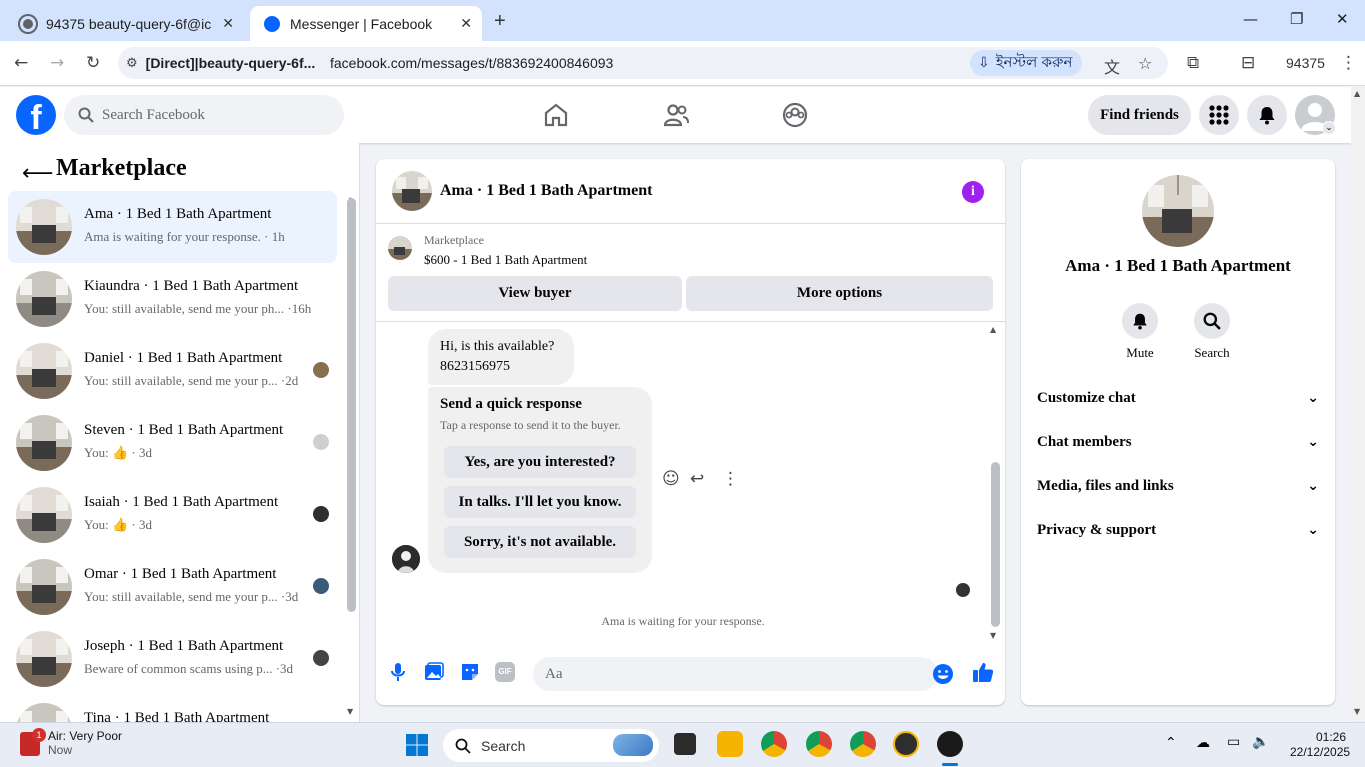 The image size is (1365, 767). What do you see at coordinates (1193, 63) in the screenshot?
I see `extensions-icon: ⧉` at bounding box center [1193, 63].